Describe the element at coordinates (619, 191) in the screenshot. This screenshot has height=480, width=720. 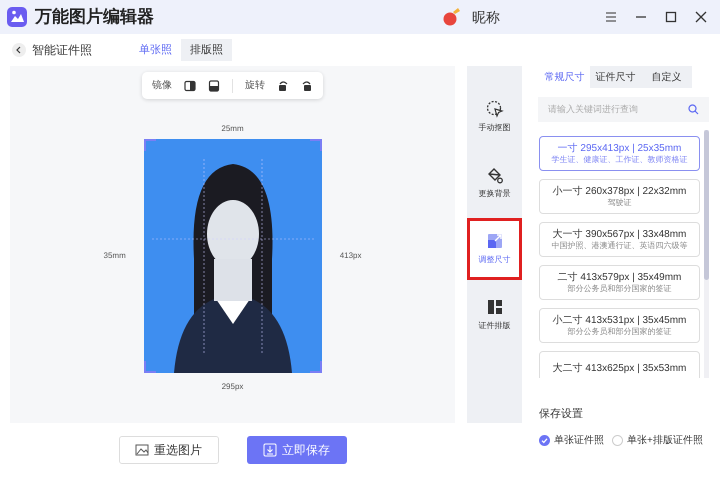
I see `size-title: 小一寸 260x378px | 22x32mm` at that location.